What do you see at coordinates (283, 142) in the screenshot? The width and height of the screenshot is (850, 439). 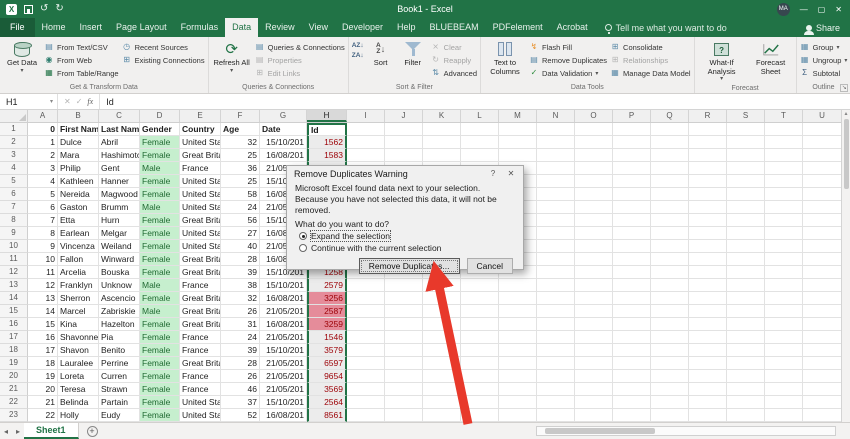 I see `cell-G2: 15/10/201` at bounding box center [283, 142].